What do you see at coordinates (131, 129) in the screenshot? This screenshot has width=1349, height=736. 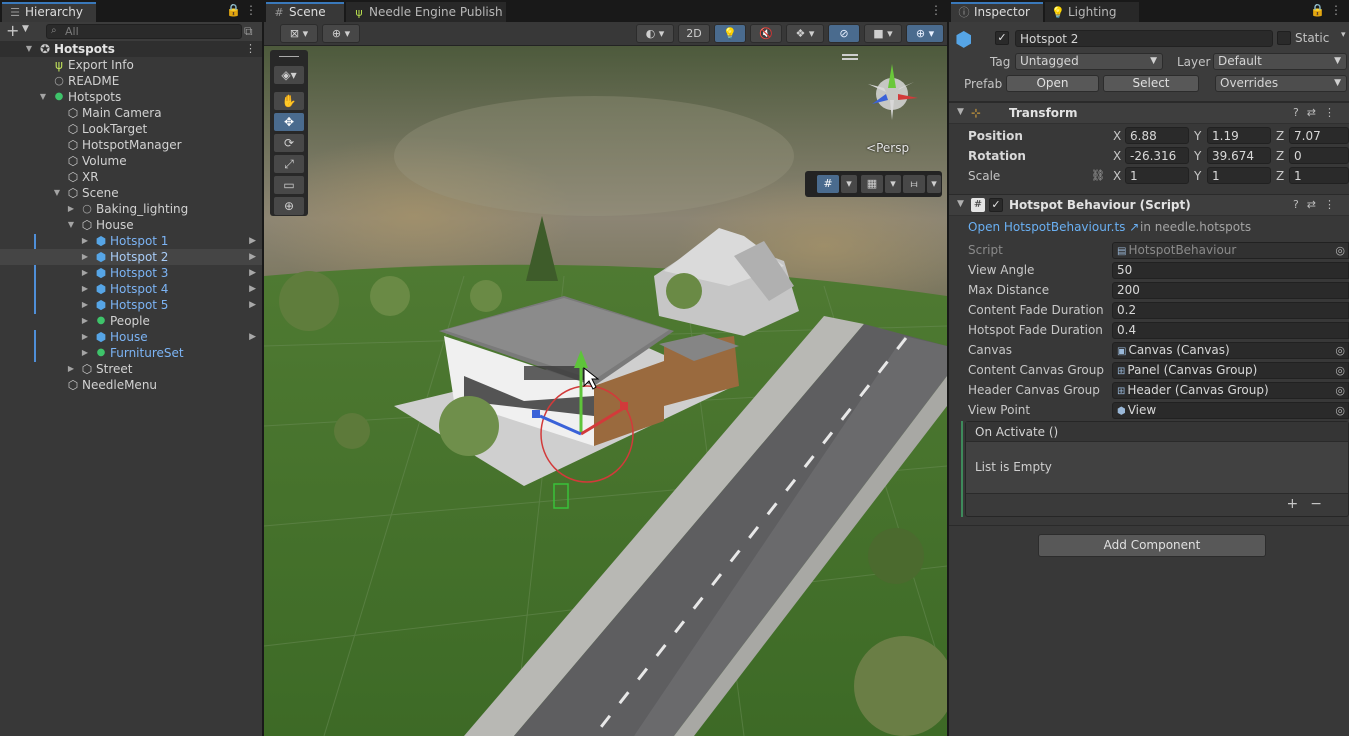 I see `hierarchy-row: ⬡ LookTarget` at bounding box center [131, 129].